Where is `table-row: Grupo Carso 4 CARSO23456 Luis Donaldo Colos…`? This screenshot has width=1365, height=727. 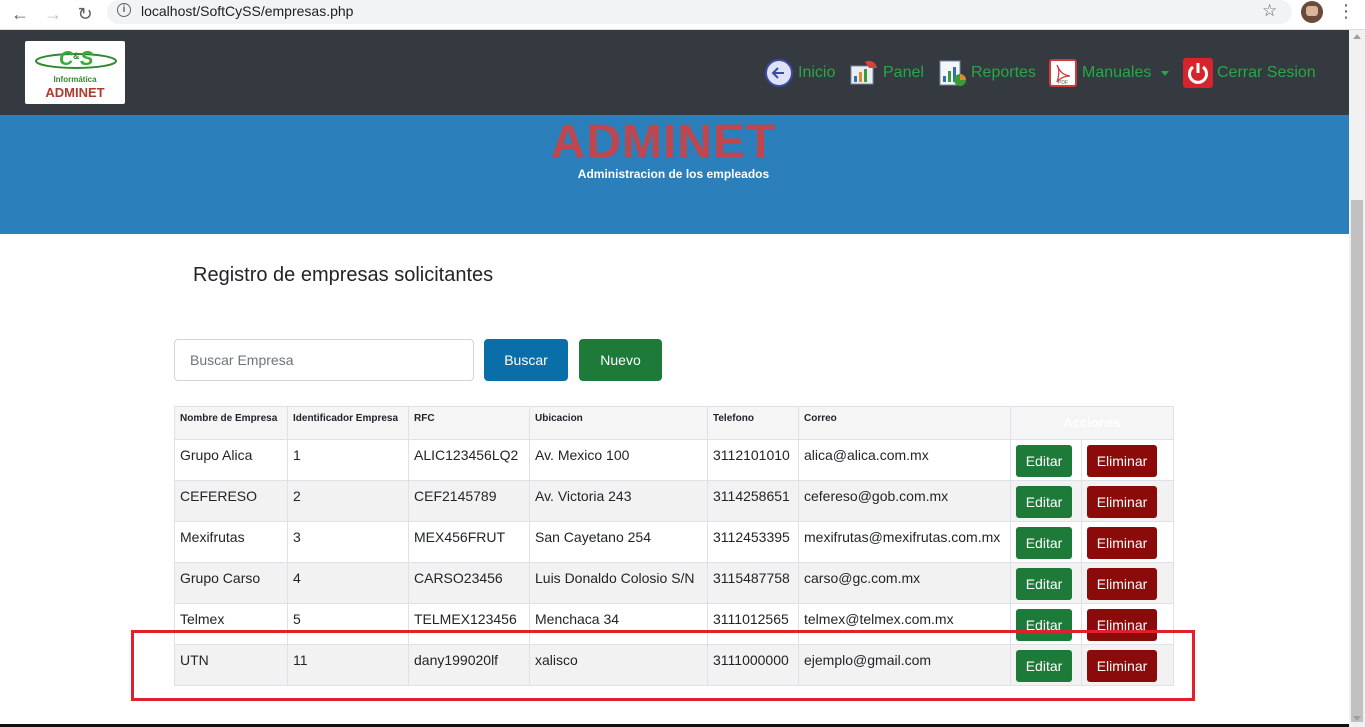
table-row: Grupo Carso 4 CARSO23456 Luis Donaldo Colos… is located at coordinates (674, 583).